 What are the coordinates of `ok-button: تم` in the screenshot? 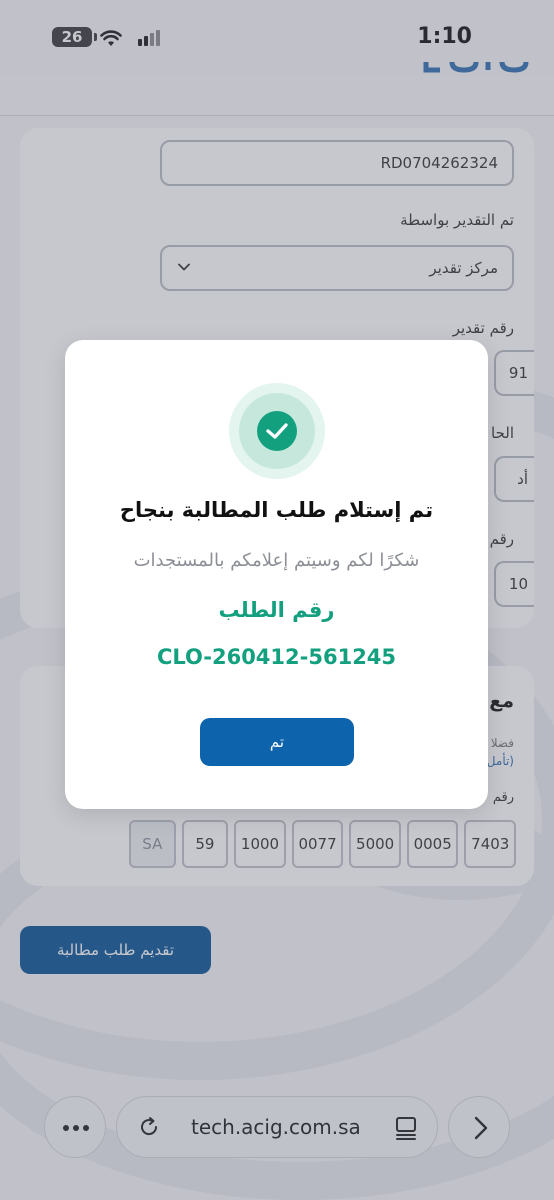 It's located at (277, 742).